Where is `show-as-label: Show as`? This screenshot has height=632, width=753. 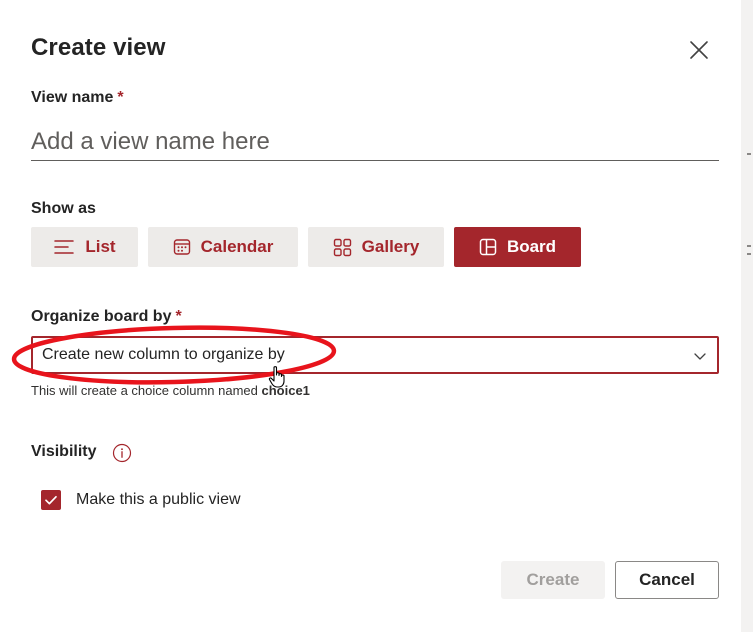
show-as-label: Show as is located at coordinates (63, 208).